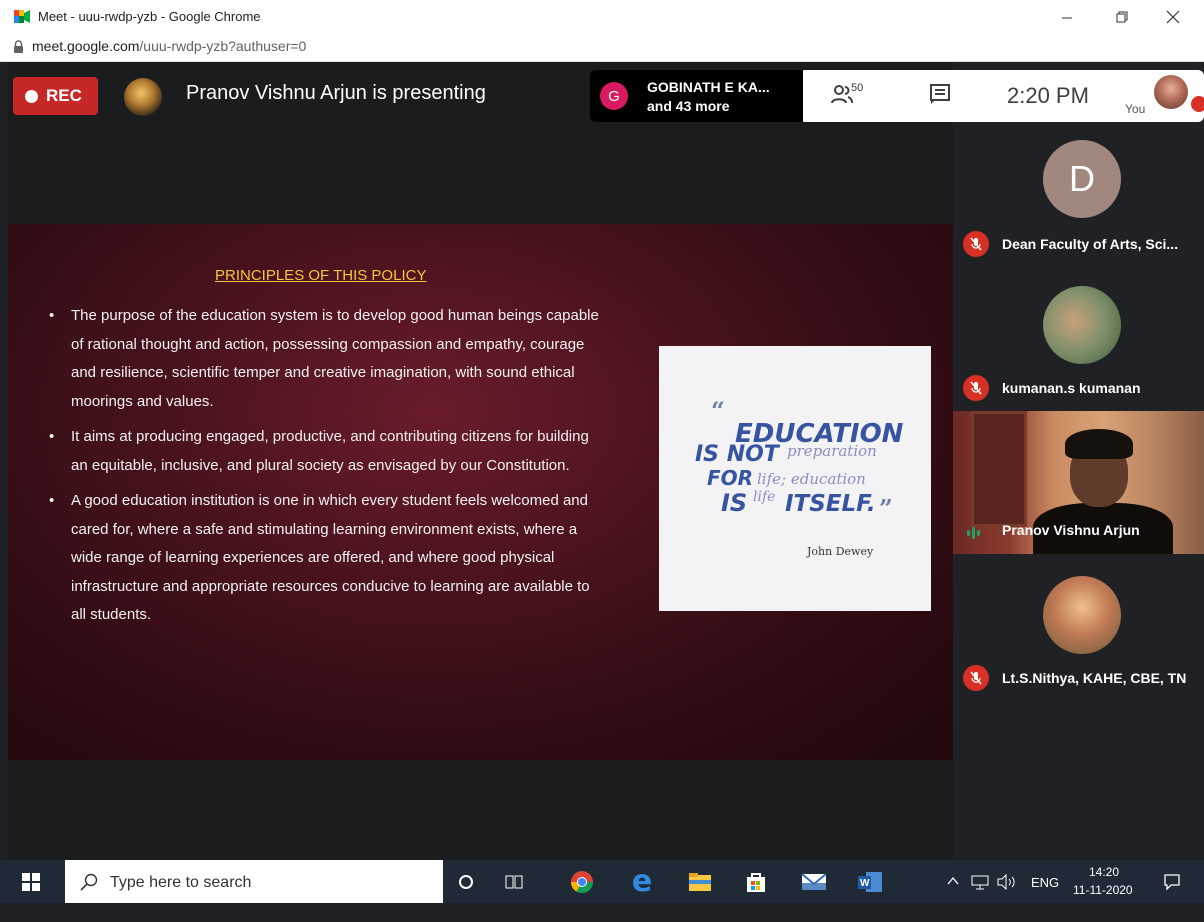  What do you see at coordinates (1094, 678) in the screenshot?
I see `participant-name: Lt.S.Nithya, KAHE, CBE, TN` at bounding box center [1094, 678].